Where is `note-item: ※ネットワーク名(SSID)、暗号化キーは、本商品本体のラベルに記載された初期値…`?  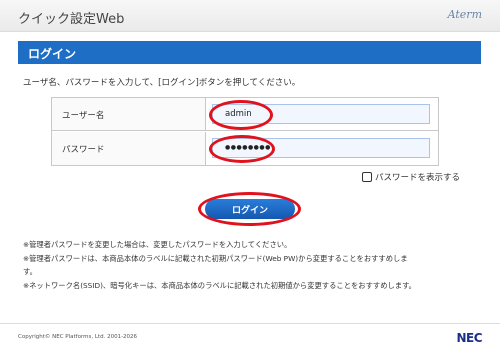
note-item: ※ネットワーク名(SSID)、暗号化キーは、本商品本体のラベルに記載された初期値… is located at coordinates (219, 285).